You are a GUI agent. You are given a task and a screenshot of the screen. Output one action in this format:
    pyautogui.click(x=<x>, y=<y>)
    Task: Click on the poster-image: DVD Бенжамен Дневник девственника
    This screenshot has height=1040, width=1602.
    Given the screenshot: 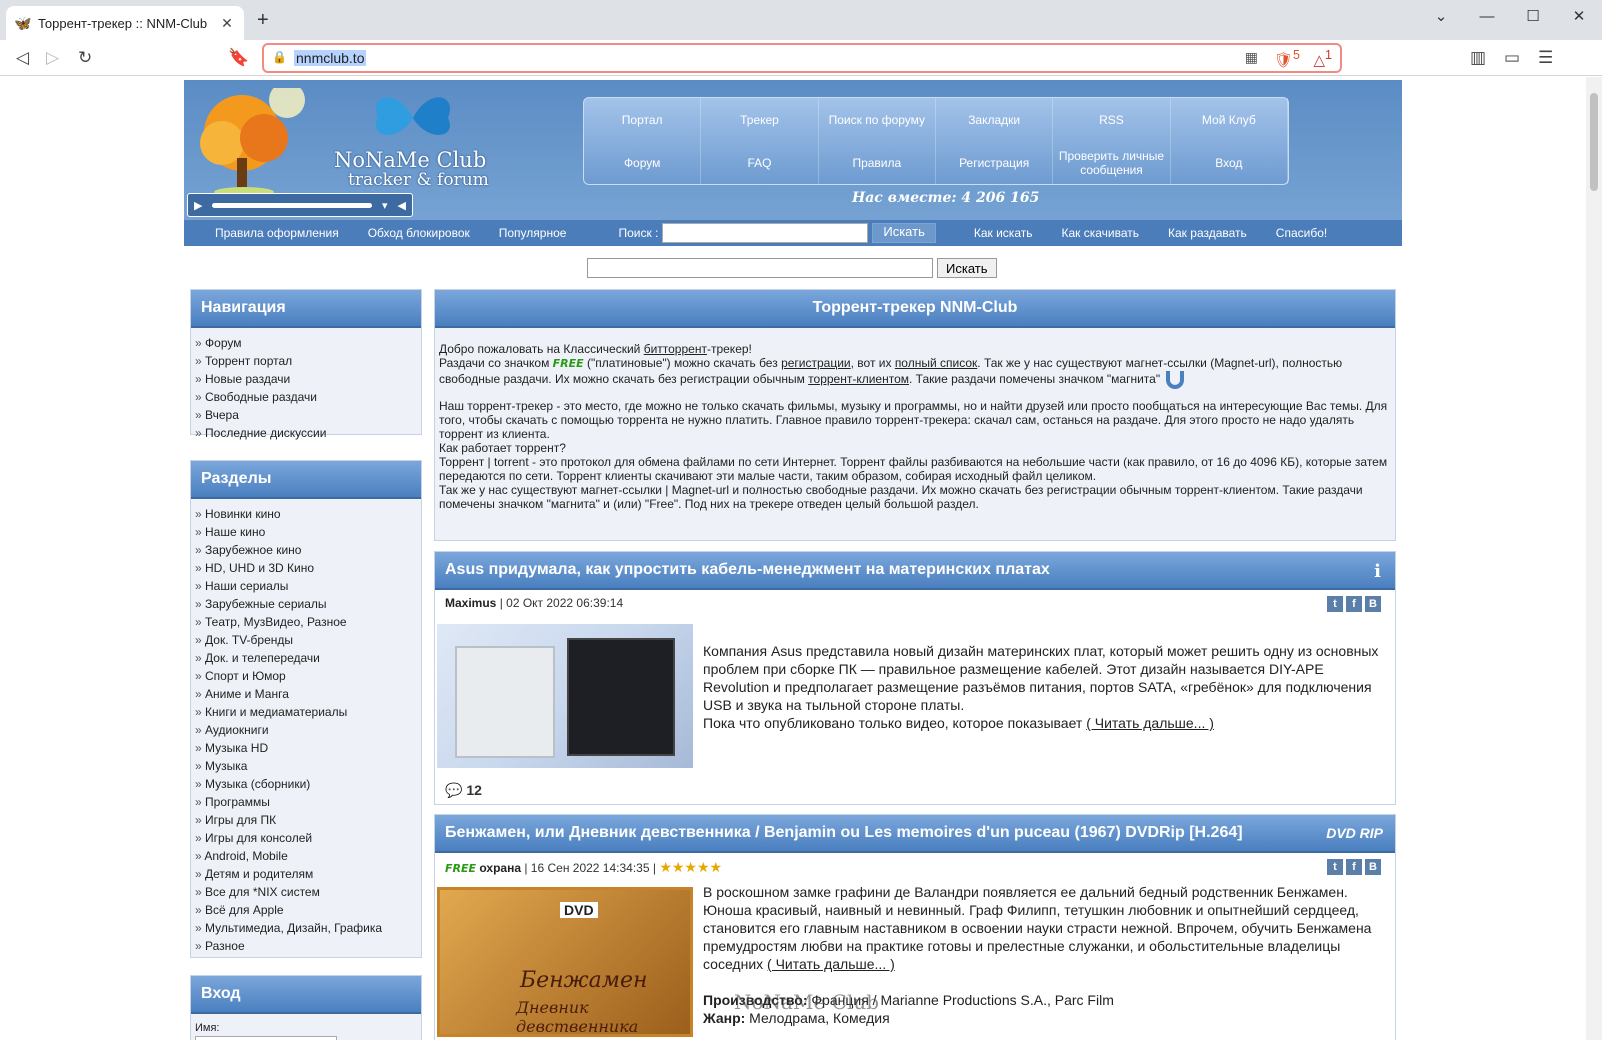 What is the action you would take?
    pyautogui.click(x=565, y=962)
    